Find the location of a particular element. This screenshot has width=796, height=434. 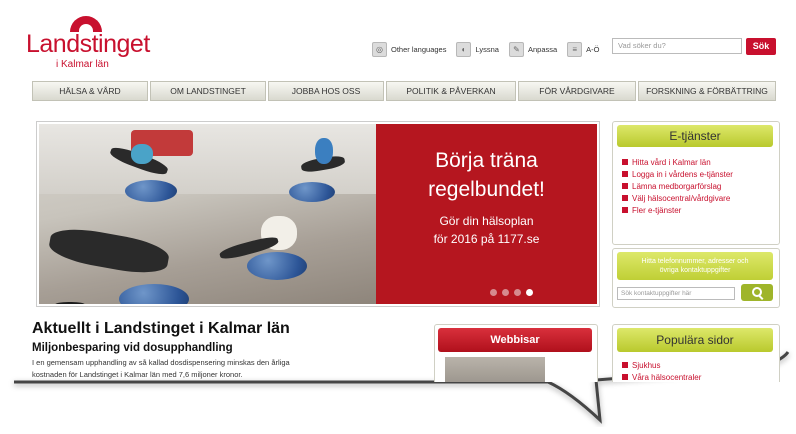

etjanst-link-hitta-vard: Hitta vård i Kalmar län is located at coordinates (702, 162).